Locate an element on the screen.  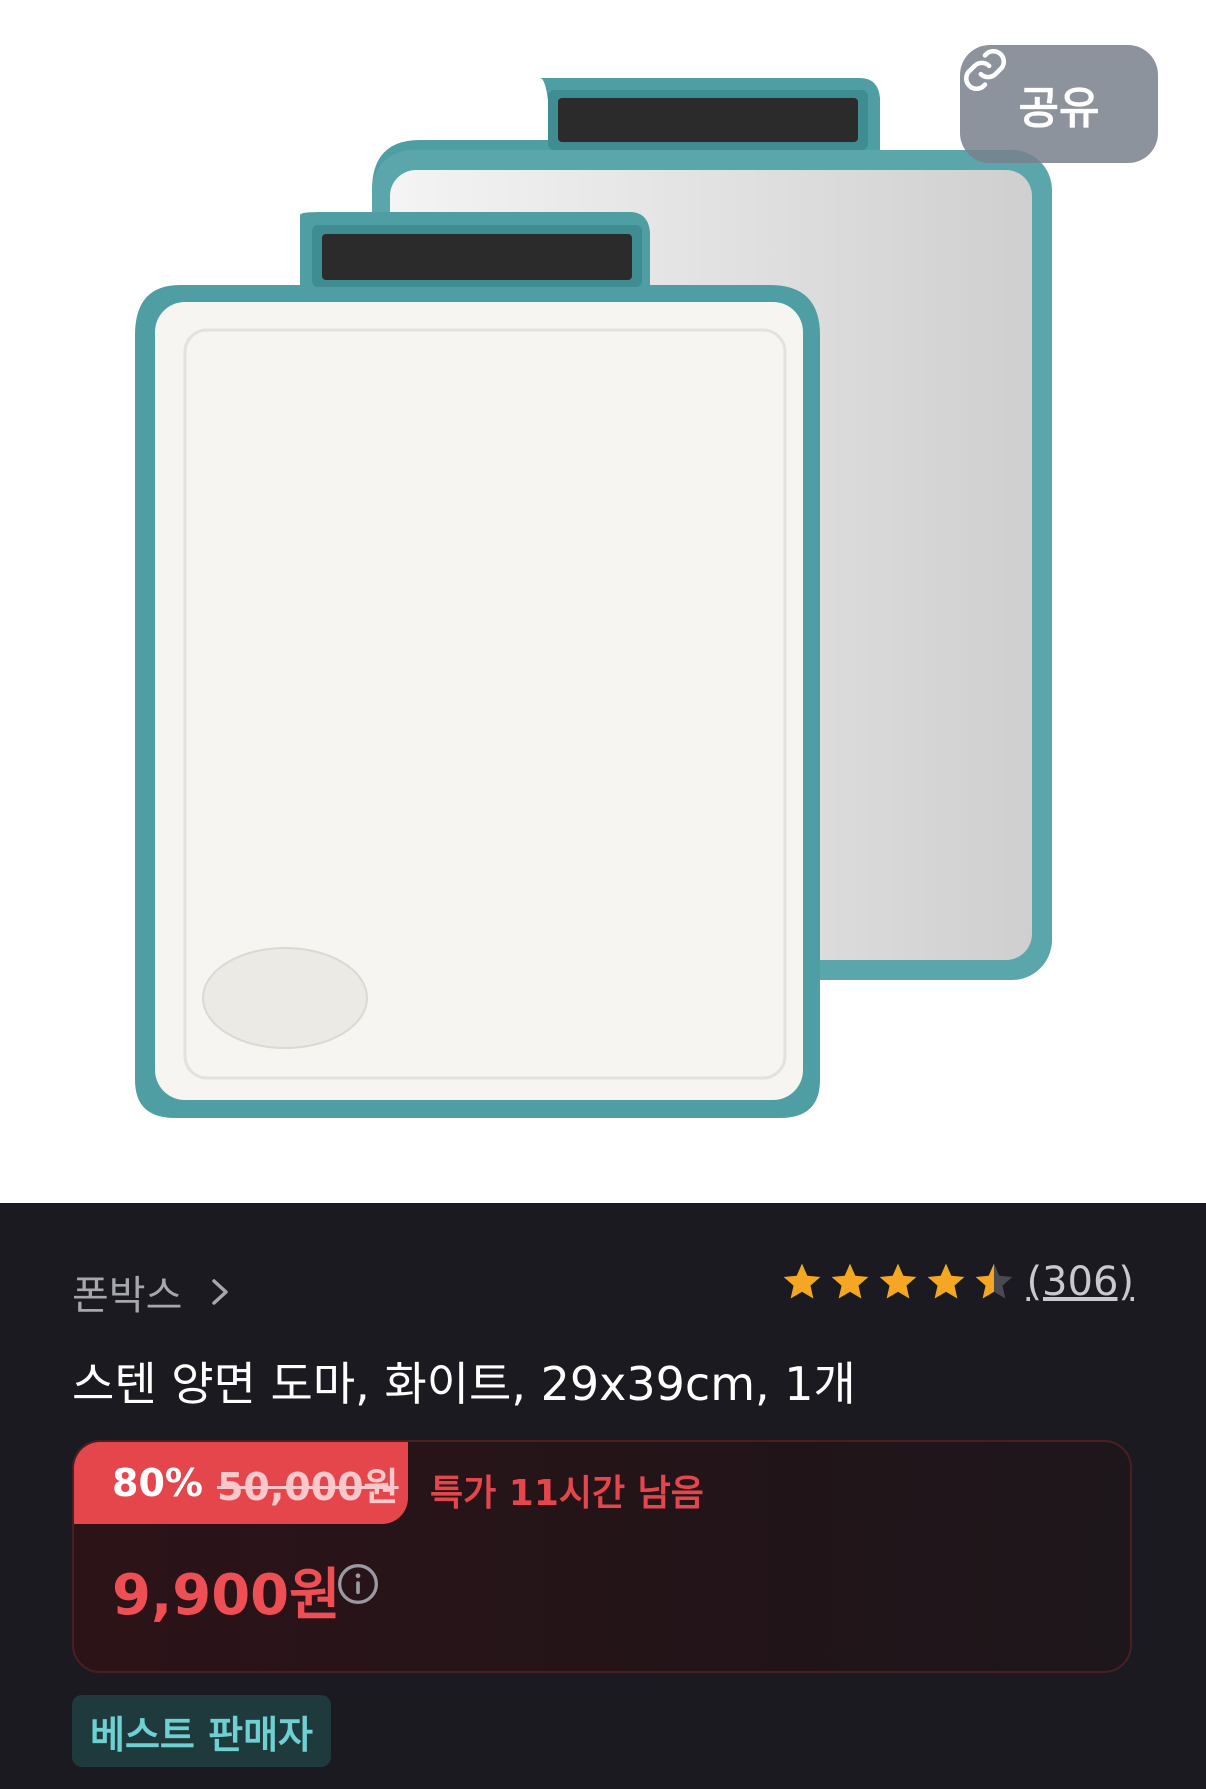
seller-link: 폰박스 is located at coordinates (152, 1292).